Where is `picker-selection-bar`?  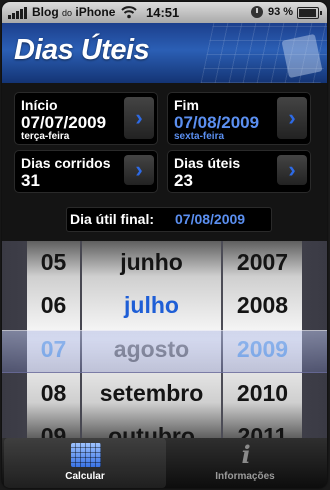
picker-selection-bar is located at coordinates (164, 351).